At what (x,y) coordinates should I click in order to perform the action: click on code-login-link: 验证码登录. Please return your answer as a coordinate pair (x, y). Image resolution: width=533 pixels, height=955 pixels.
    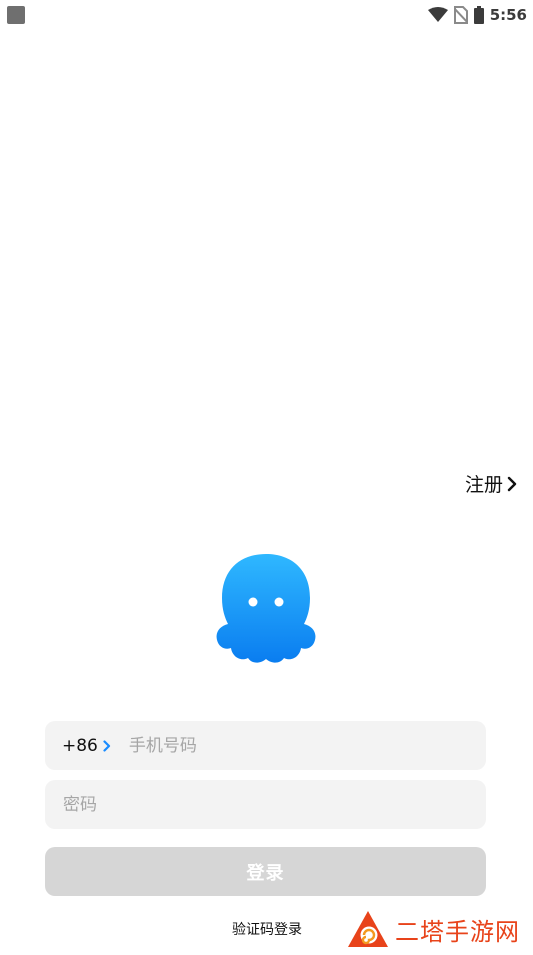
    Looking at the image, I should click on (267, 929).